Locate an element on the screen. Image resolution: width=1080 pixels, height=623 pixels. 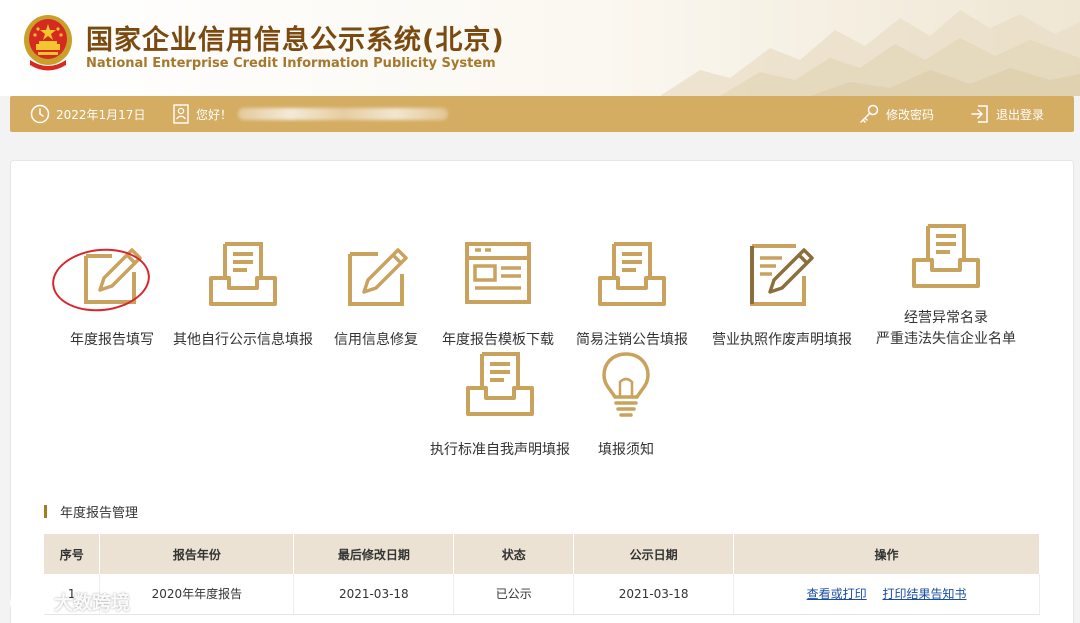
func-simple-deregistration-notice: 简易注销公告填报 is located at coordinates (632, 295).